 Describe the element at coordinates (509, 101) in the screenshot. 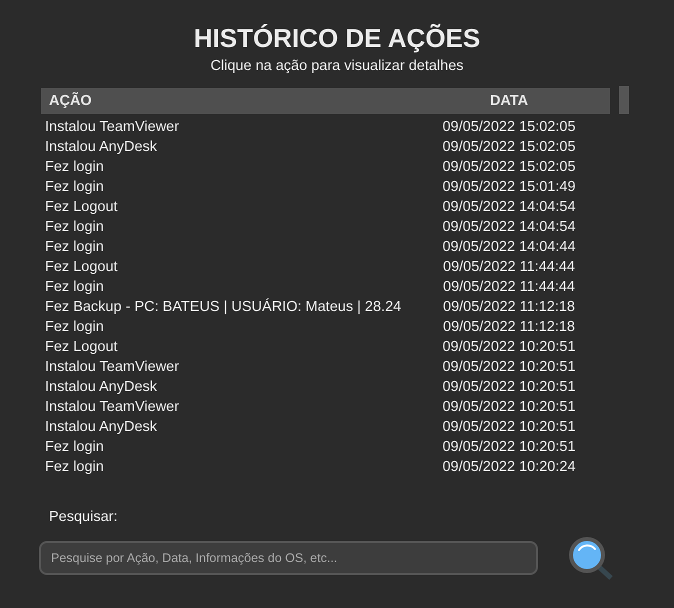

I see `column-header: DATA` at that location.